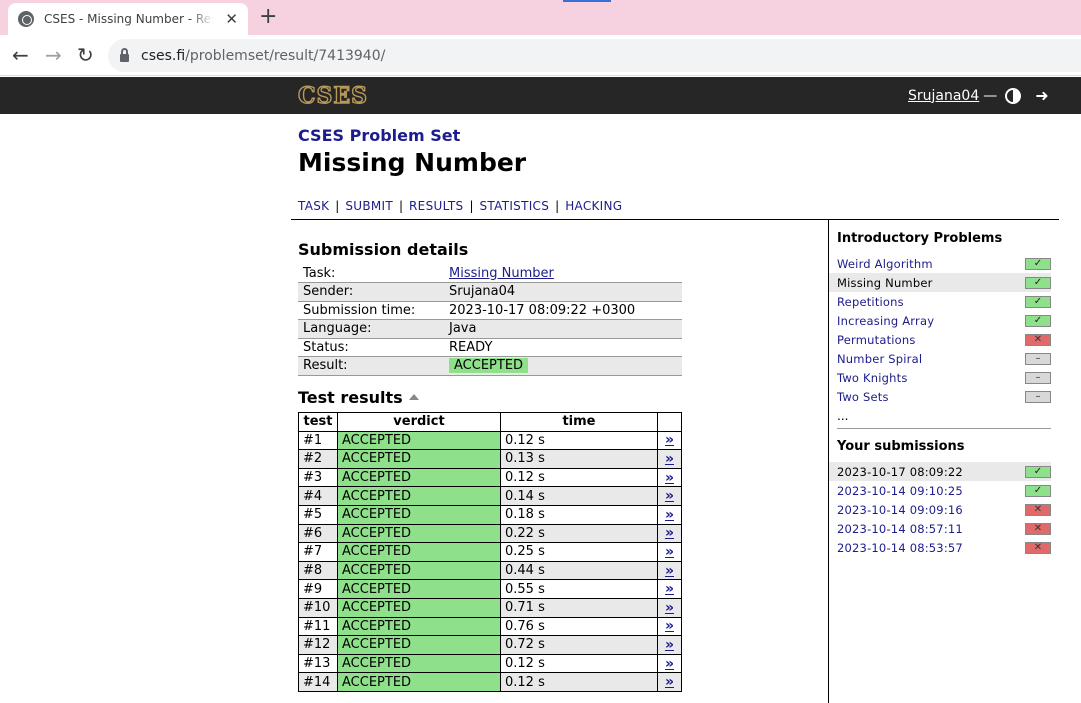  What do you see at coordinates (876, 340) in the screenshot?
I see `problem-link: Permutations` at bounding box center [876, 340].